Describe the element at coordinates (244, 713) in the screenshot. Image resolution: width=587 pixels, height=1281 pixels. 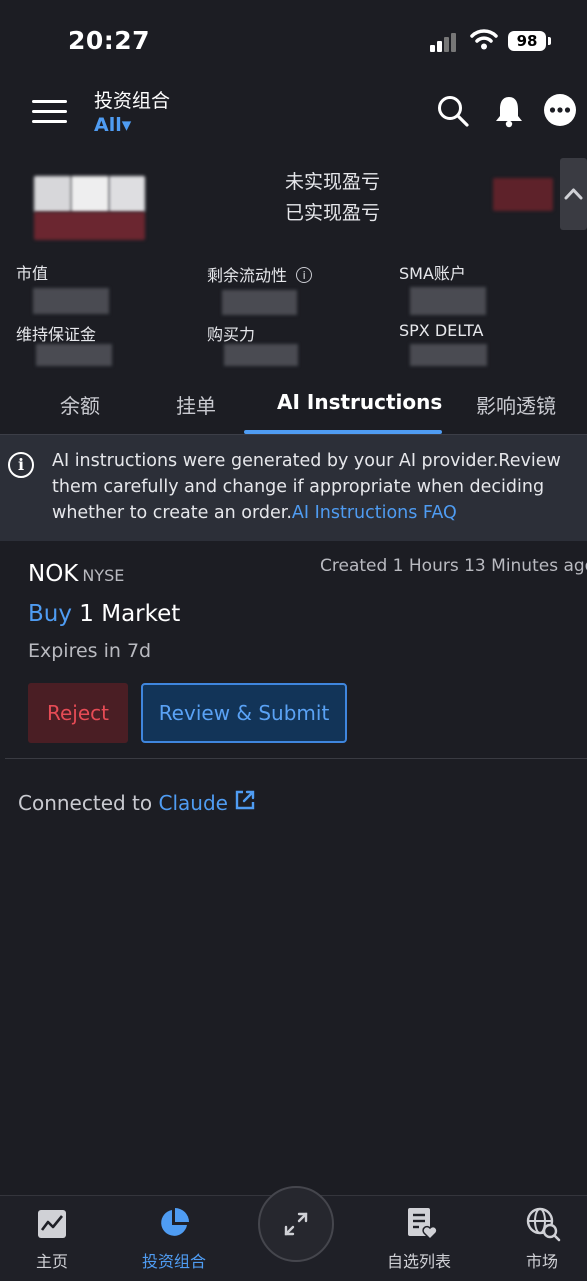
I see `review-submit-button: Review & Submit` at that location.